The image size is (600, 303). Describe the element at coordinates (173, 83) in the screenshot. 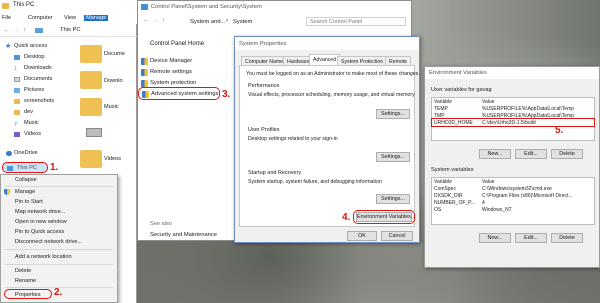

I see `link-label: System protection` at that location.